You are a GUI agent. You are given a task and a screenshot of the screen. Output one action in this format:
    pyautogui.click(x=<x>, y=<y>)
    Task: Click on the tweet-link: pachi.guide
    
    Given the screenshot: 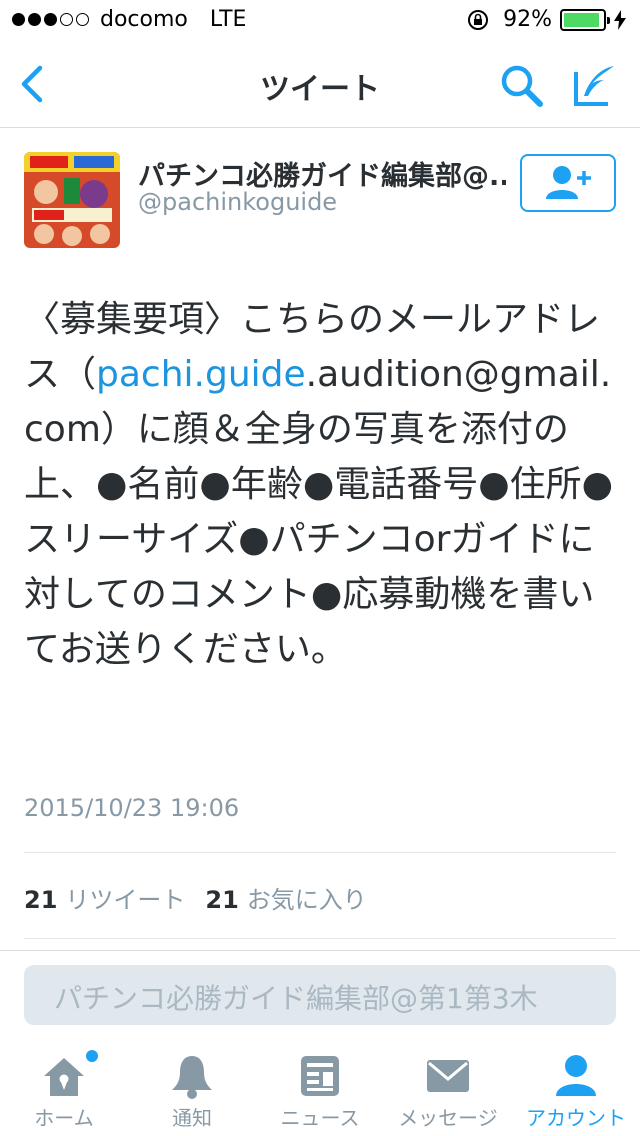 What is the action you would take?
    pyautogui.click(x=201, y=374)
    